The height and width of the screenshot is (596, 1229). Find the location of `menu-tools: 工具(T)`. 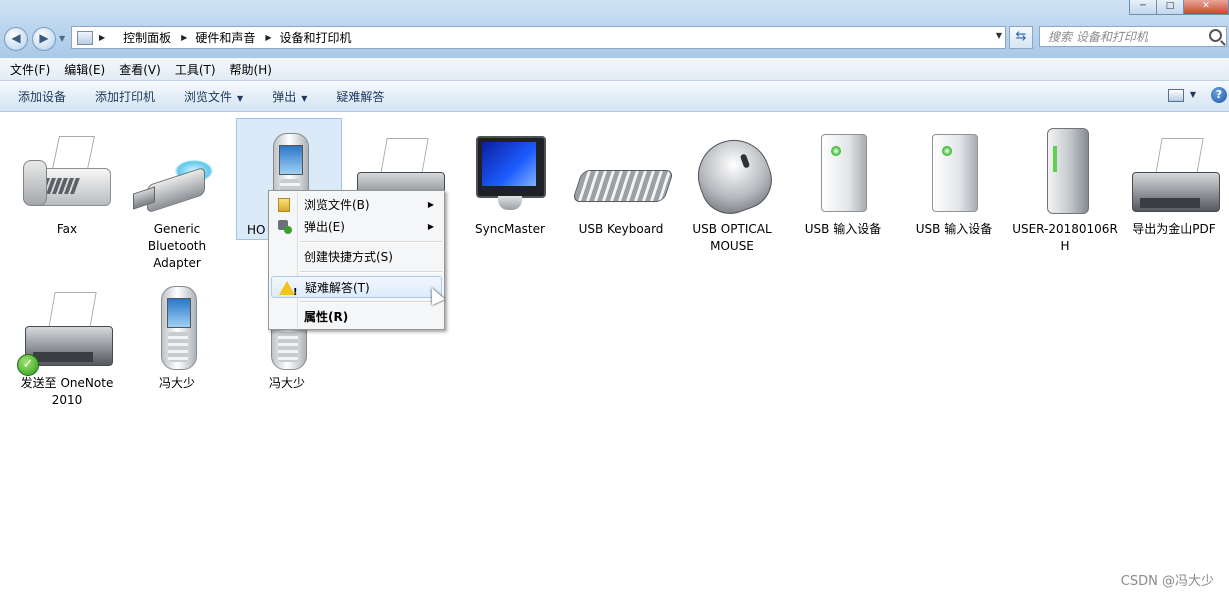

menu-tools: 工具(T) is located at coordinates (195, 69).